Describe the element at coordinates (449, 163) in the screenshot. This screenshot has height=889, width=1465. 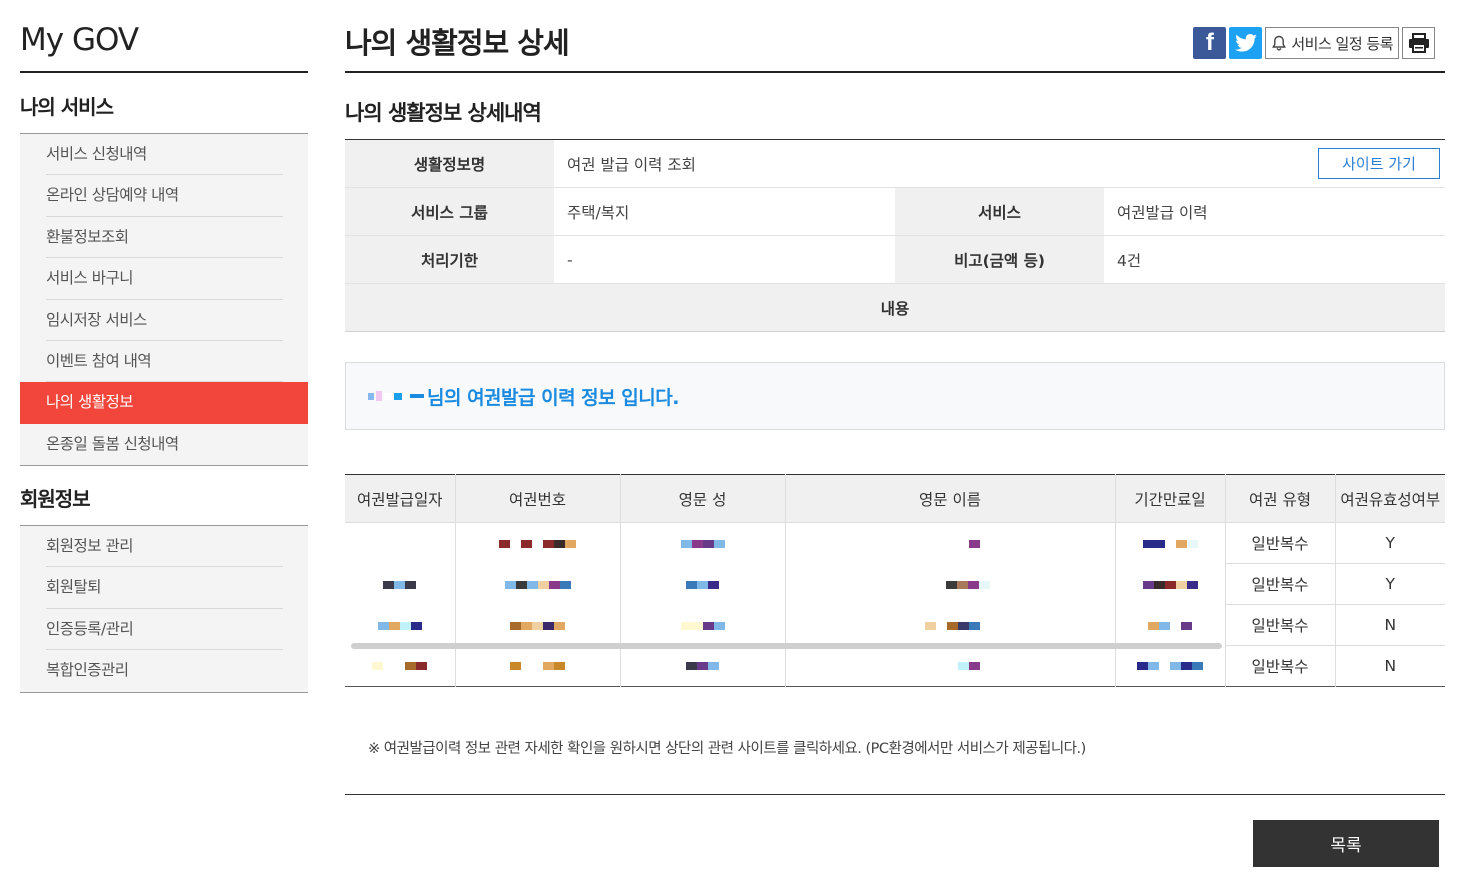
I see `life-info-name-label: 생활정보명` at that location.